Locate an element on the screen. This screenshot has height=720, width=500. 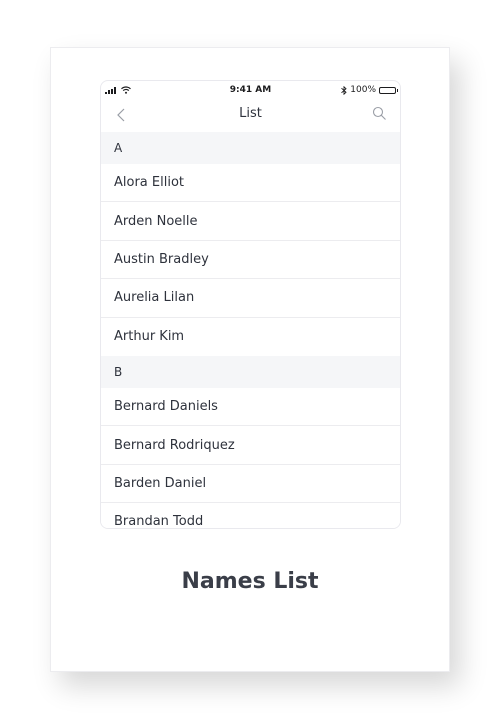
list-item: Aurelia Lilan is located at coordinates (250, 298).